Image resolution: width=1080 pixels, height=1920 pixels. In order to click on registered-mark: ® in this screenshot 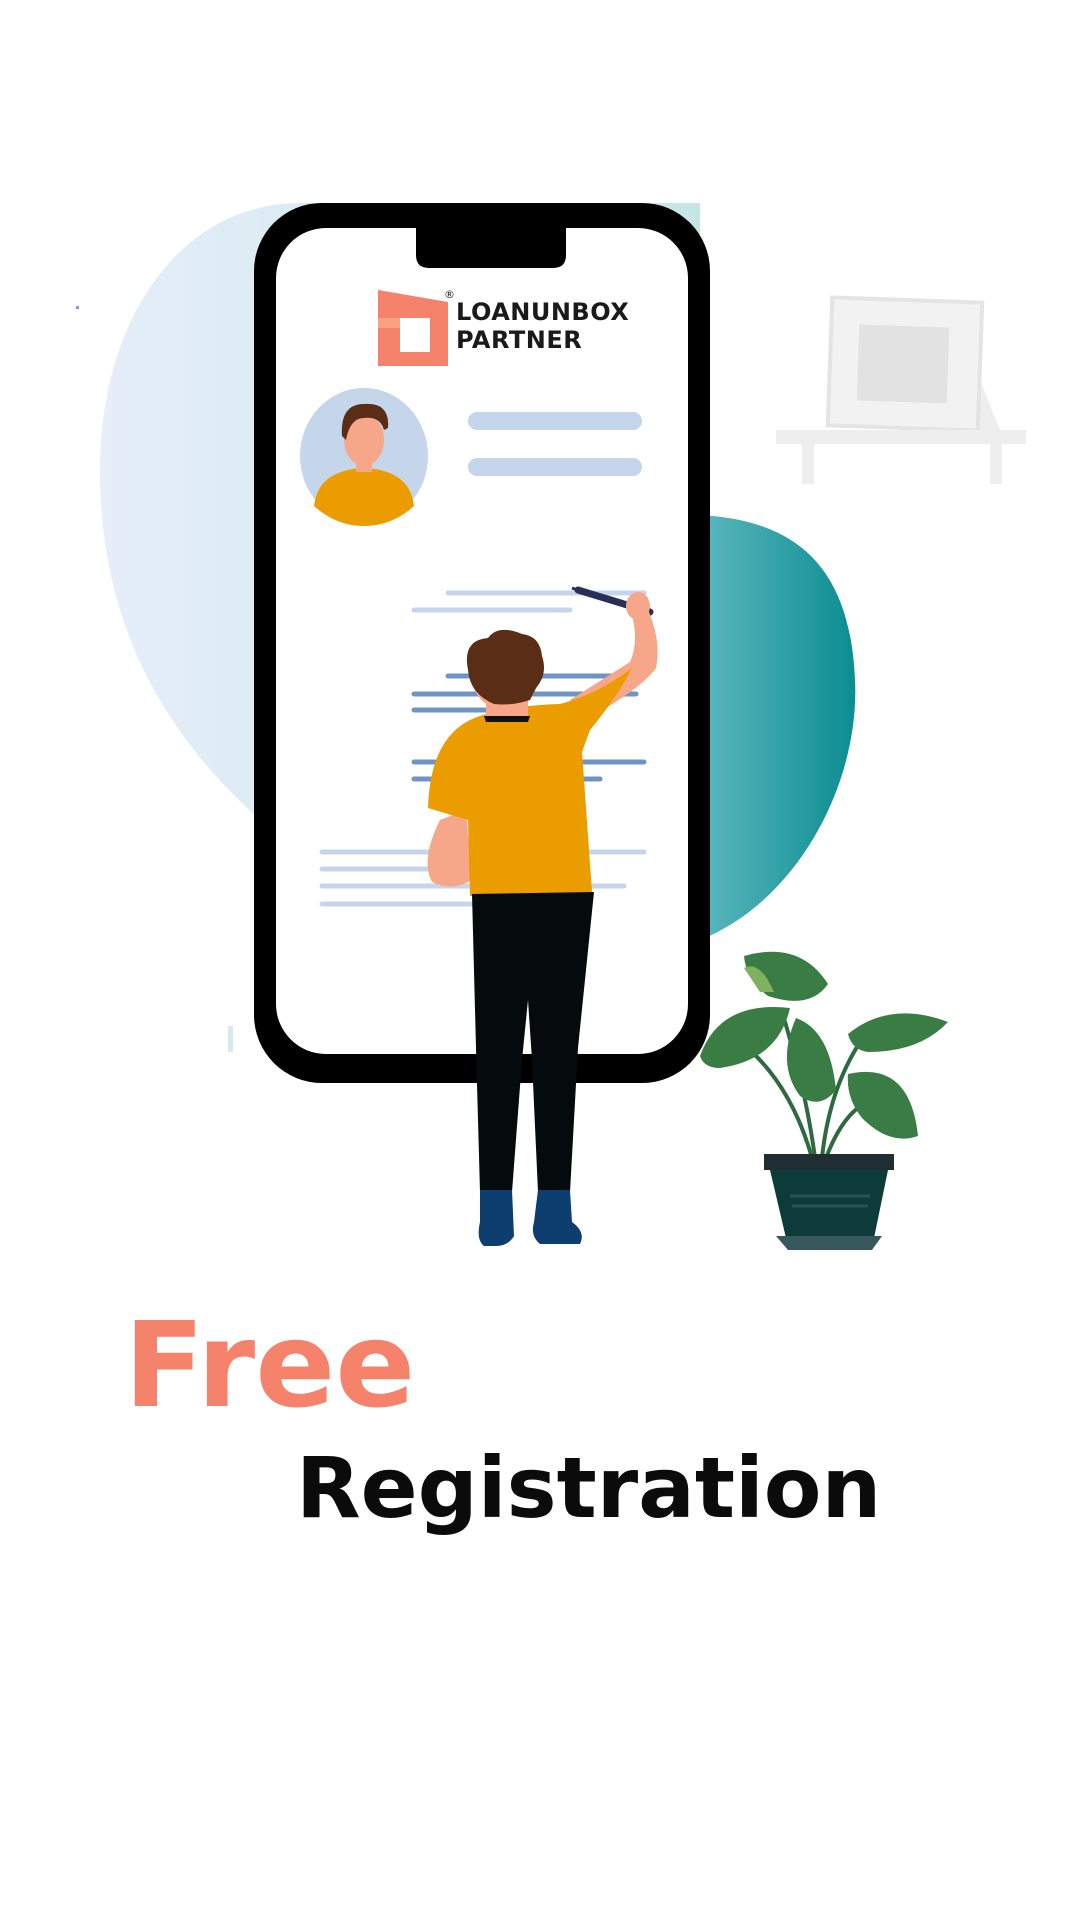, I will do `click(449, 294)`.